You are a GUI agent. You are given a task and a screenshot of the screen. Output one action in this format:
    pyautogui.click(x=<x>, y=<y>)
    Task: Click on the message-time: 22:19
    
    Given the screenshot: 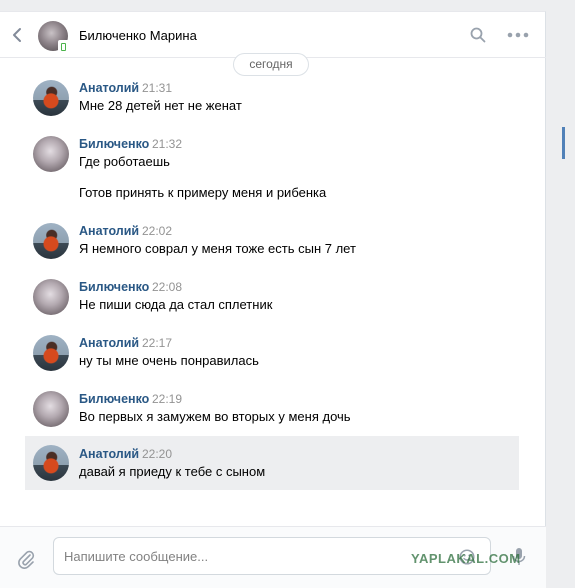 What is the action you would take?
    pyautogui.click(x=167, y=399)
    